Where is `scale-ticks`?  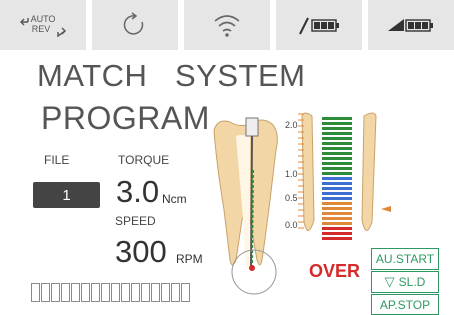
scale-ticks is located at coordinates (301, 171).